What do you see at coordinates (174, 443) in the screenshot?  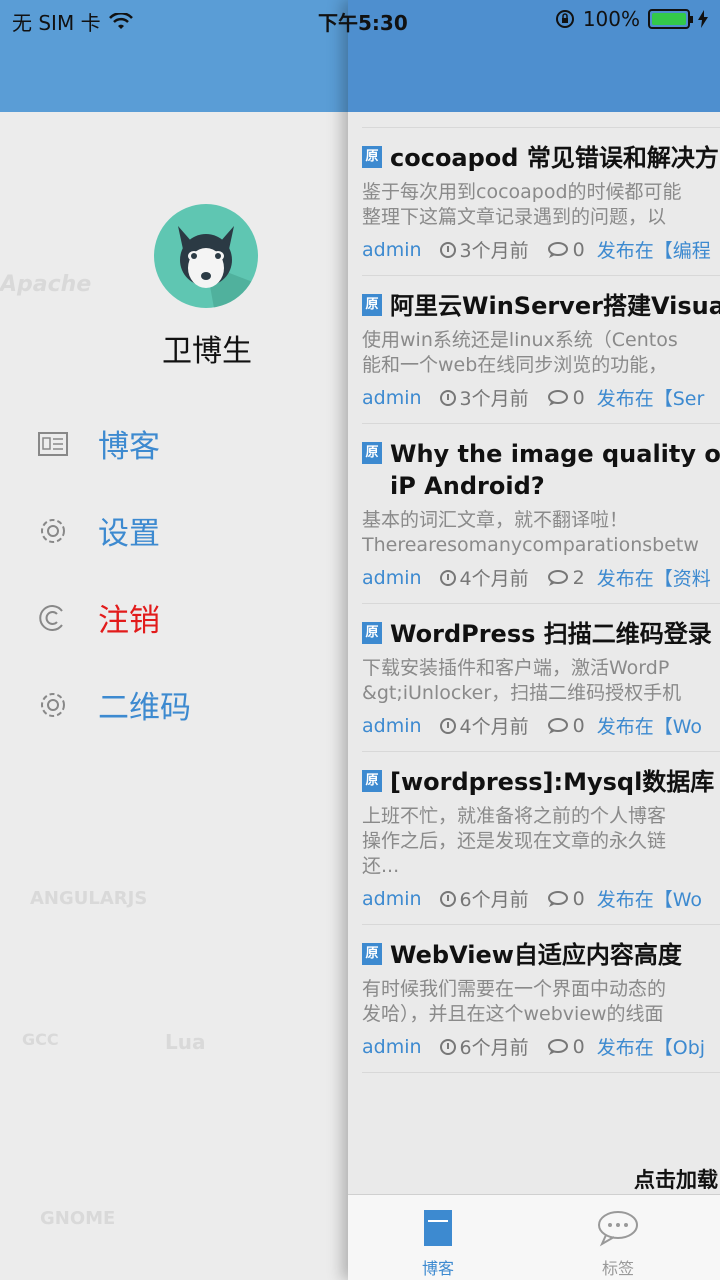 I see `menu-item-blog: 博客` at bounding box center [174, 443].